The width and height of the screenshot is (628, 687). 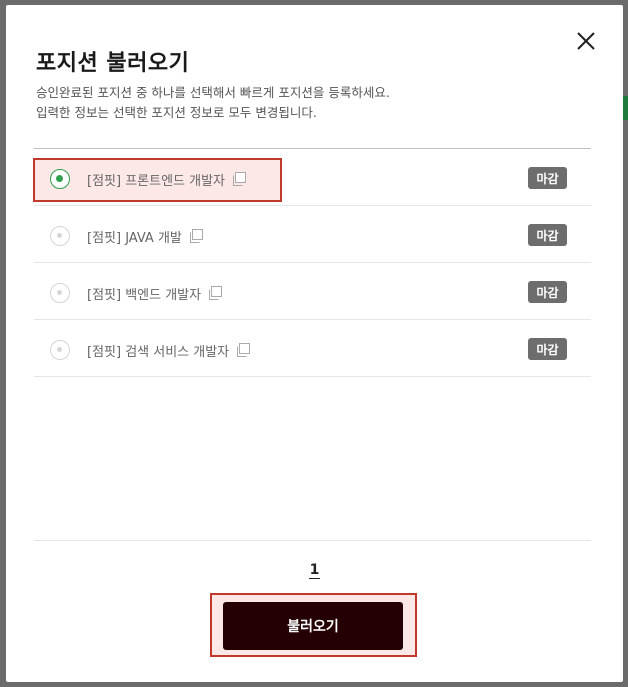 What do you see at coordinates (156, 181) in the screenshot?
I see `position-label: [점핏] 프론트엔드 개발자` at bounding box center [156, 181].